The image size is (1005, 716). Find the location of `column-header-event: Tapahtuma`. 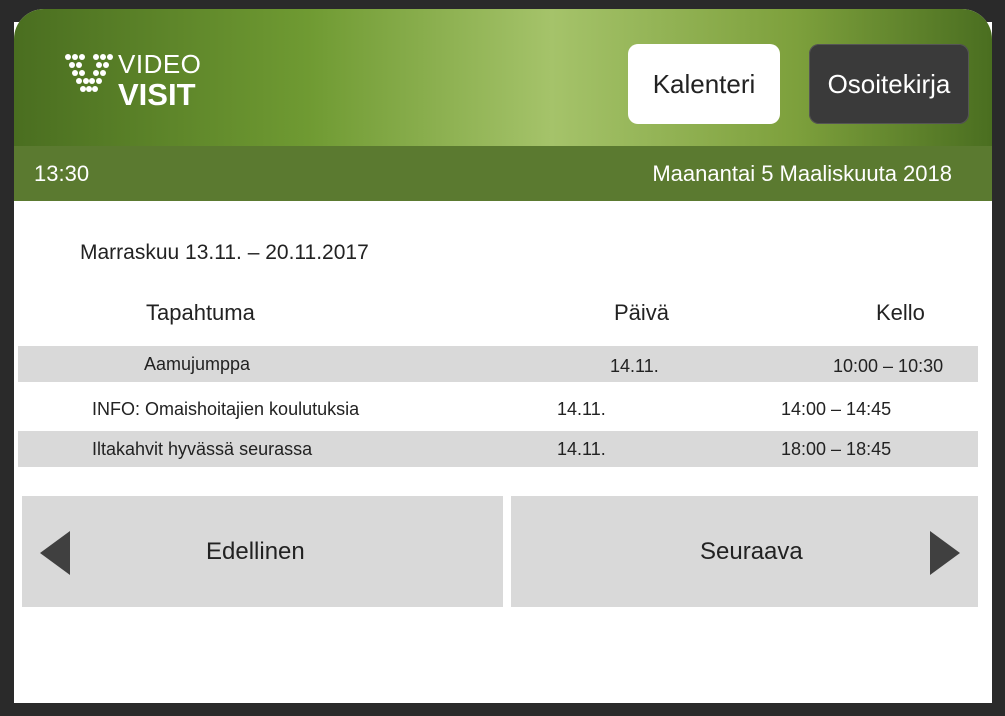

column-header-event: Tapahtuma is located at coordinates (200, 312).